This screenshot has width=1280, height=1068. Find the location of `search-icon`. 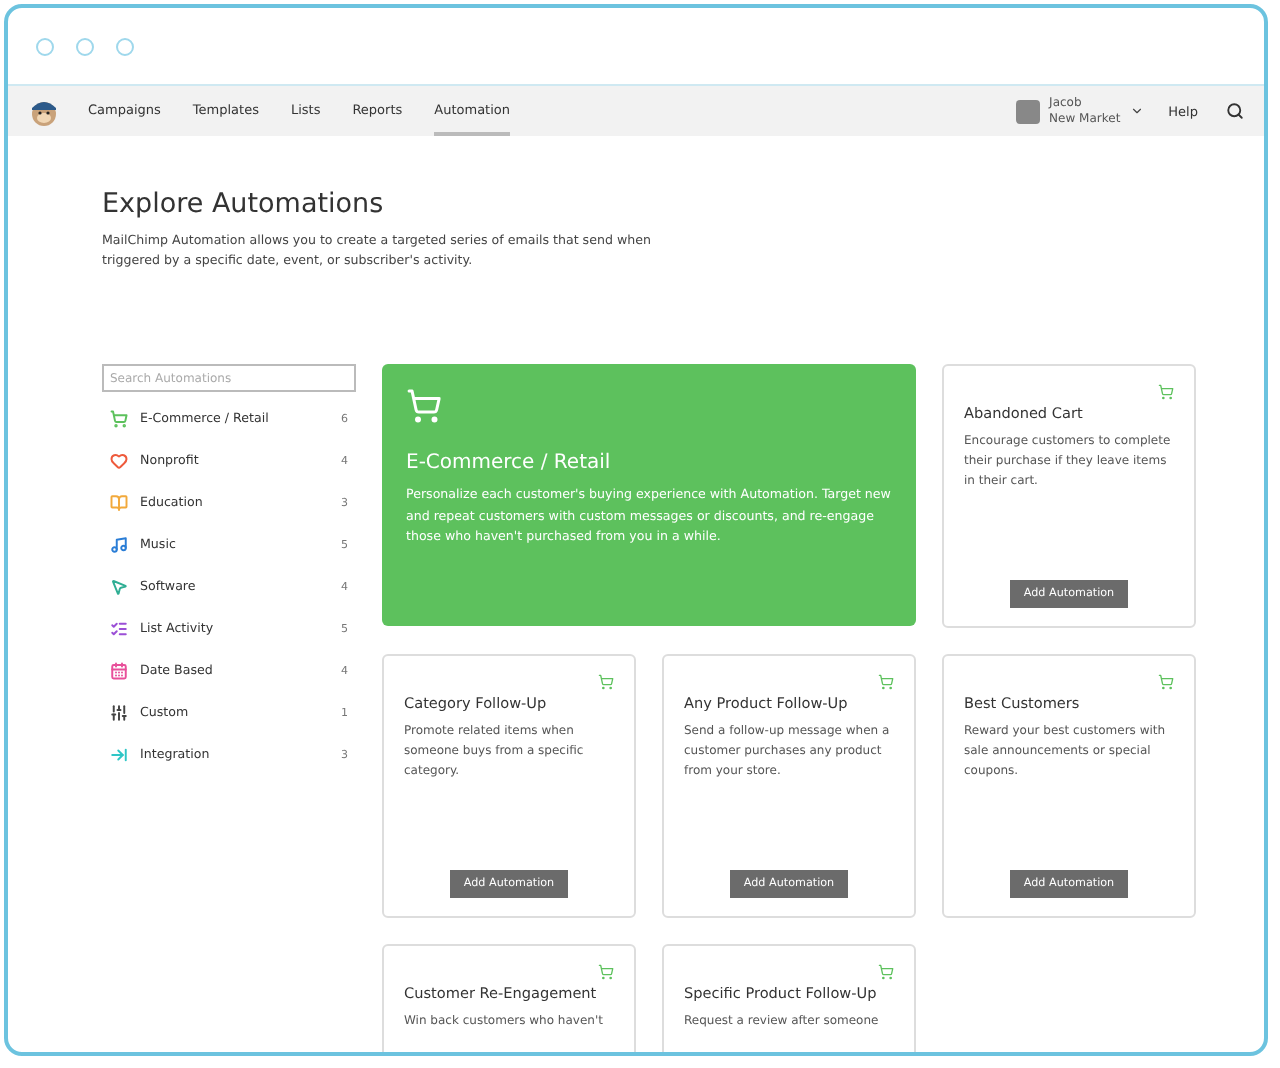

search-icon is located at coordinates (1235, 111).